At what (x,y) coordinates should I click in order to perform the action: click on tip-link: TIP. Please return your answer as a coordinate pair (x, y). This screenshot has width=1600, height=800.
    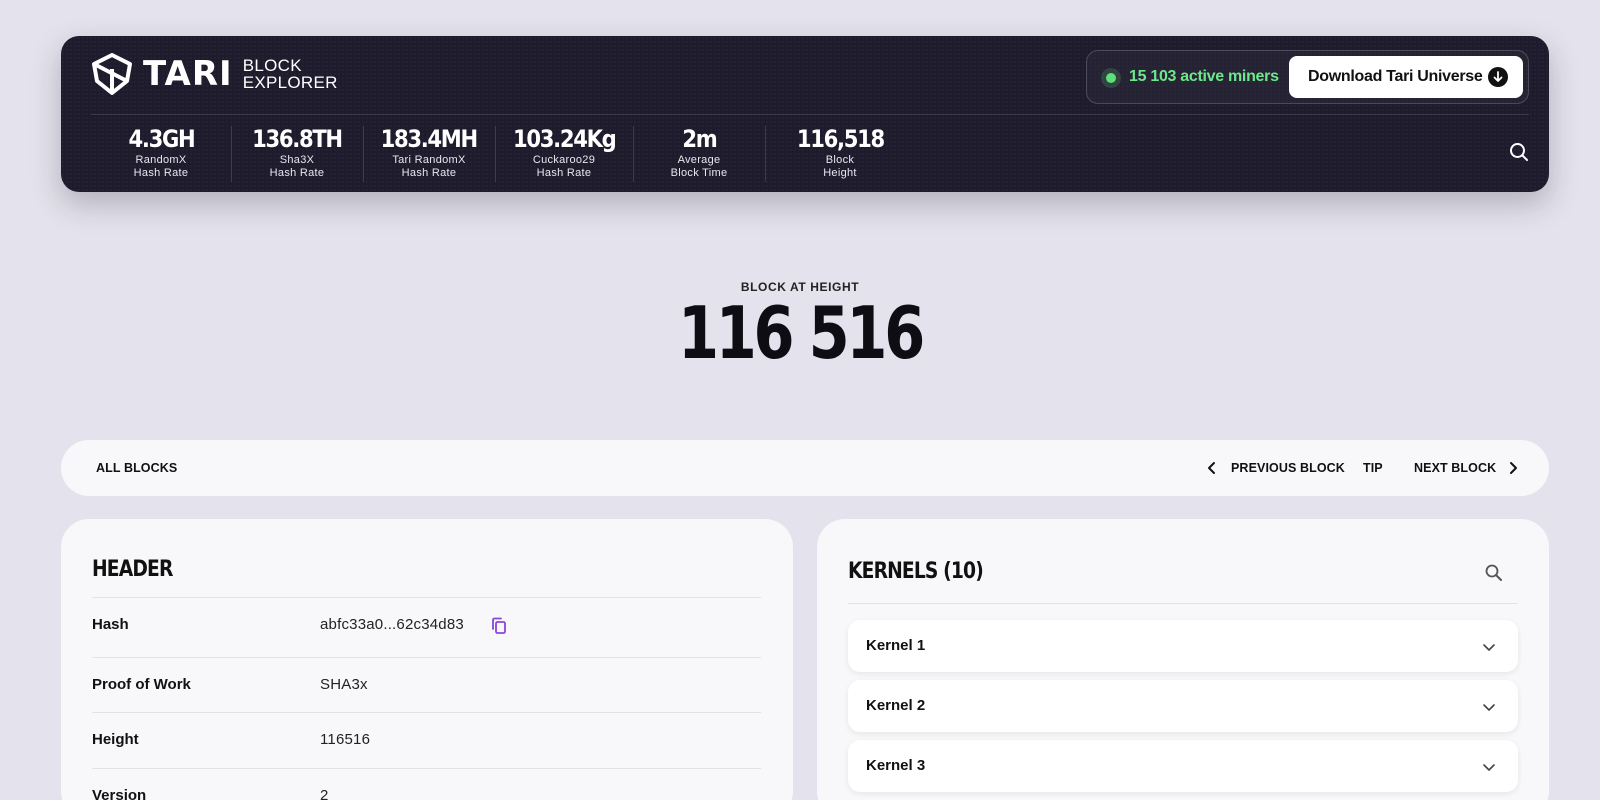
    Looking at the image, I should click on (1373, 468).